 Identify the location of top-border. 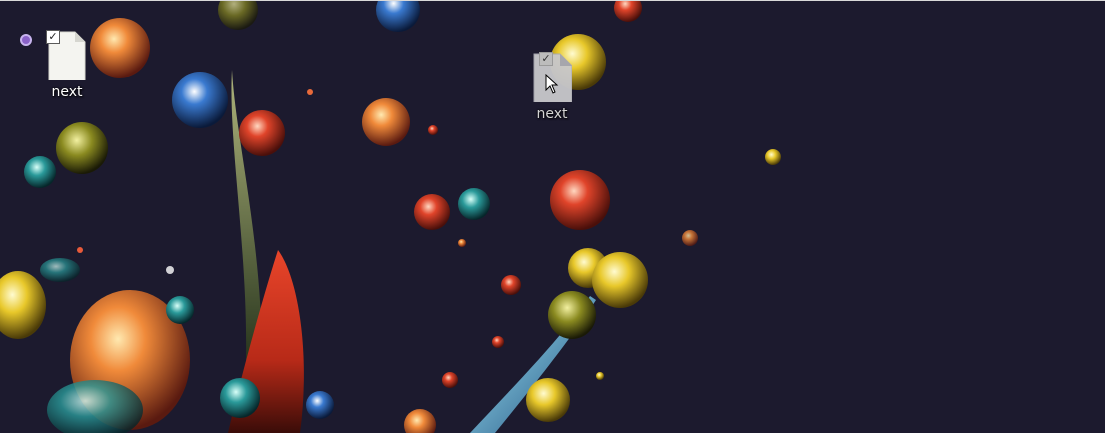
(552, 0).